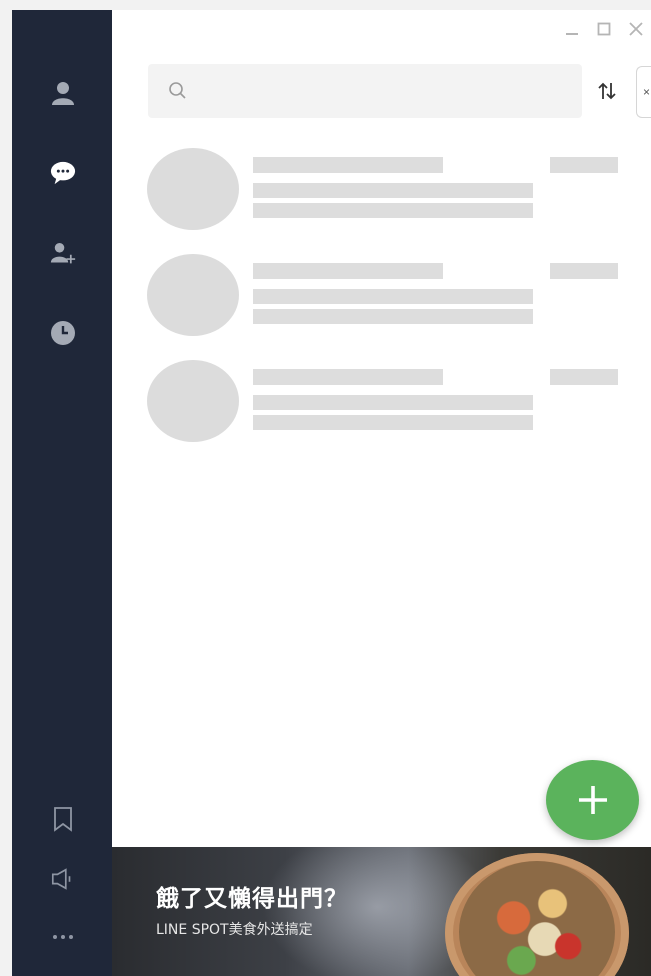 The image size is (651, 976). What do you see at coordinates (63, 937) in the screenshot?
I see `more-icon` at bounding box center [63, 937].